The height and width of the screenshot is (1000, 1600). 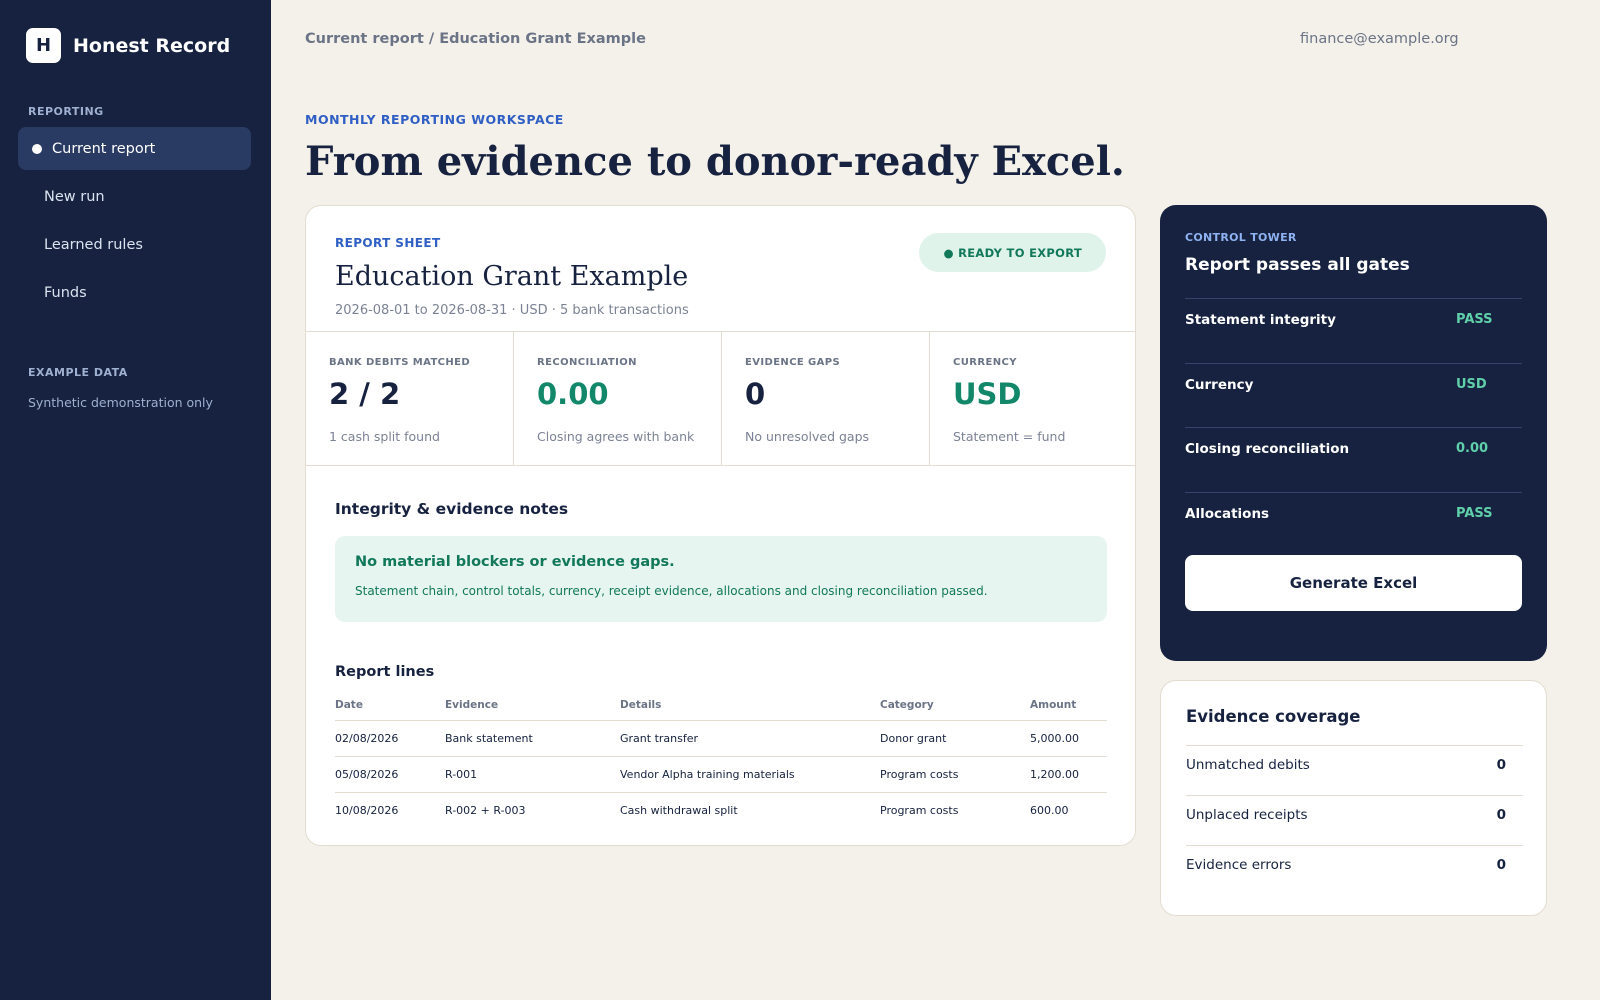 I want to click on gate-row-currency: Currency USD, so click(x=1353, y=395).